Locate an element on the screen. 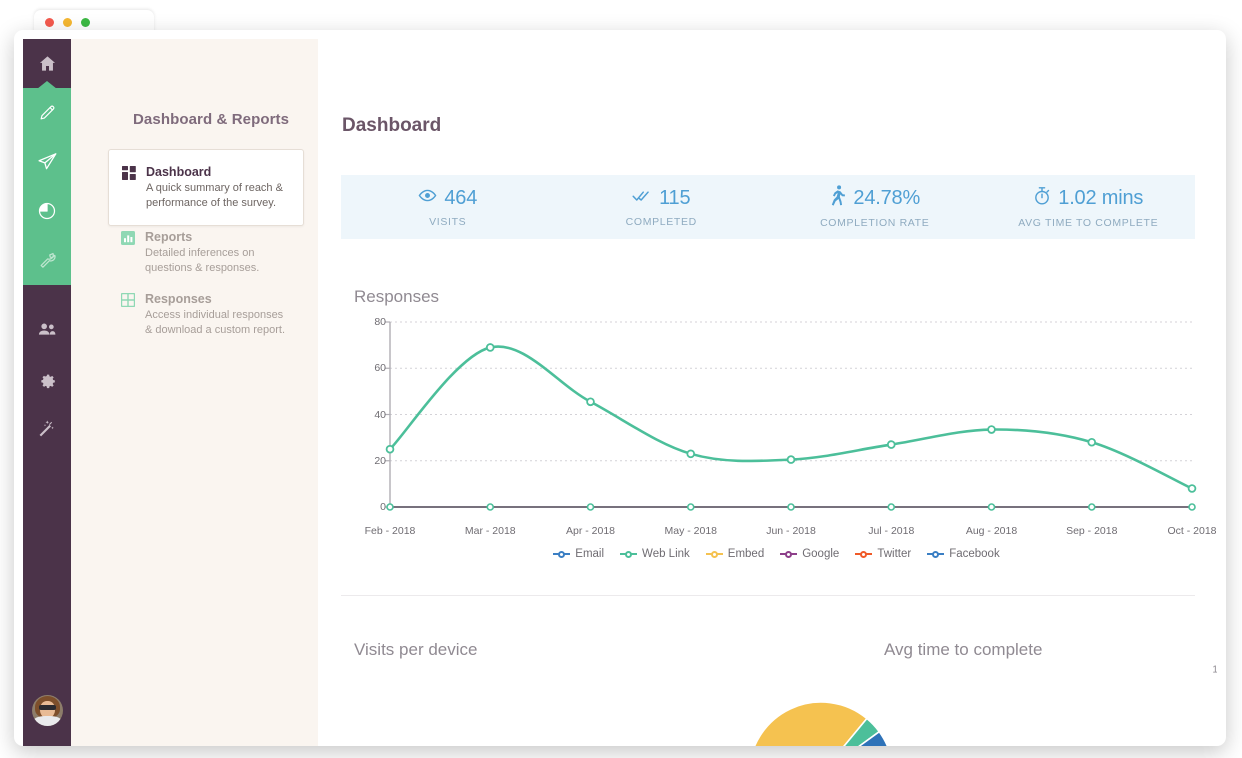  stat-completion-rate-label: COMPLETION RATE is located at coordinates (875, 223).